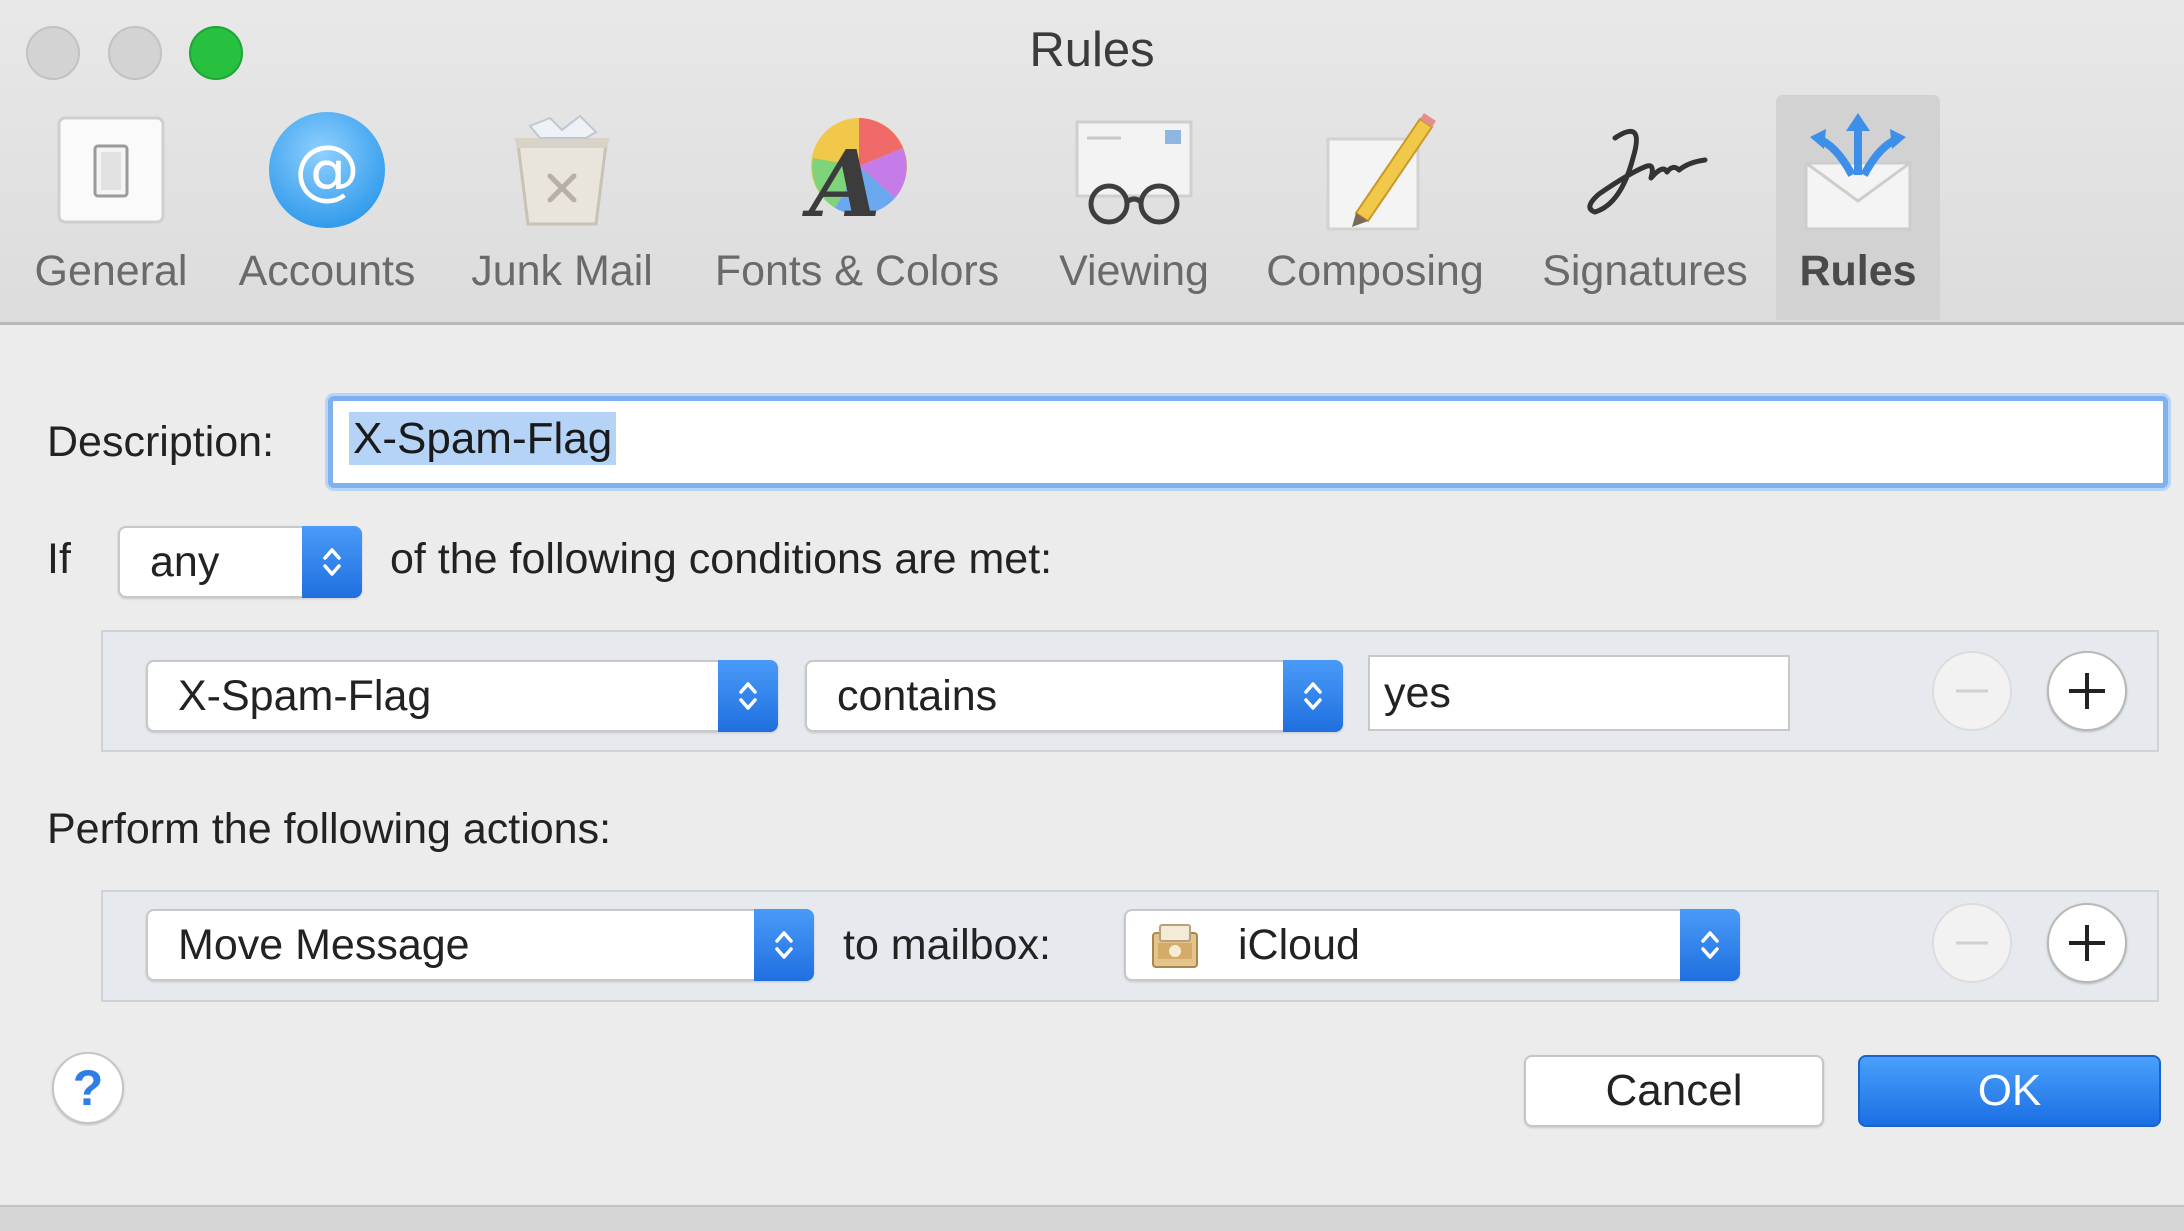 Image resolution: width=2184 pixels, height=1231 pixels. Describe the element at coordinates (161, 442) in the screenshot. I see `description-label: Description:` at that location.